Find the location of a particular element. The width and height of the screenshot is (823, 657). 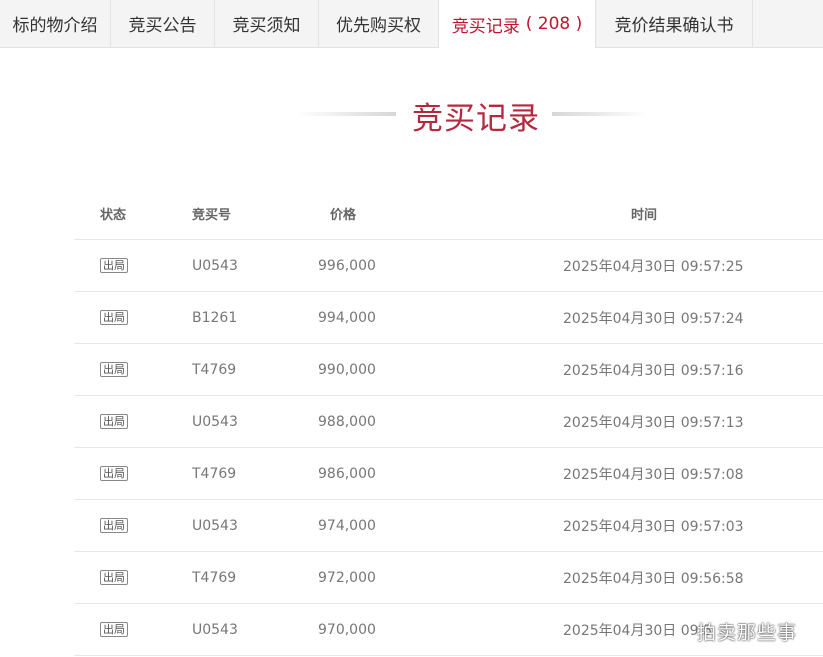

tab-label: 优先购买权 is located at coordinates (378, 26).